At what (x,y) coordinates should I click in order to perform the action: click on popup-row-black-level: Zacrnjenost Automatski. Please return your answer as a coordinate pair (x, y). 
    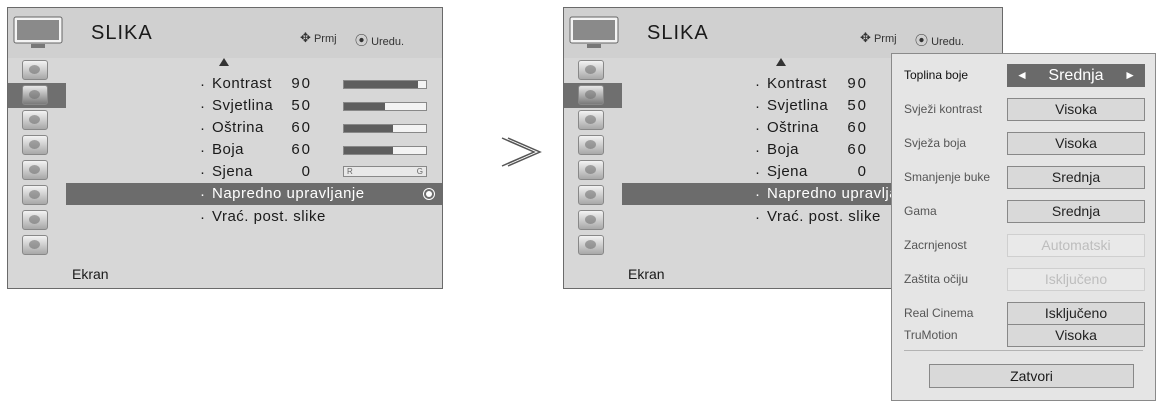
    Looking at the image, I should click on (1023, 246).